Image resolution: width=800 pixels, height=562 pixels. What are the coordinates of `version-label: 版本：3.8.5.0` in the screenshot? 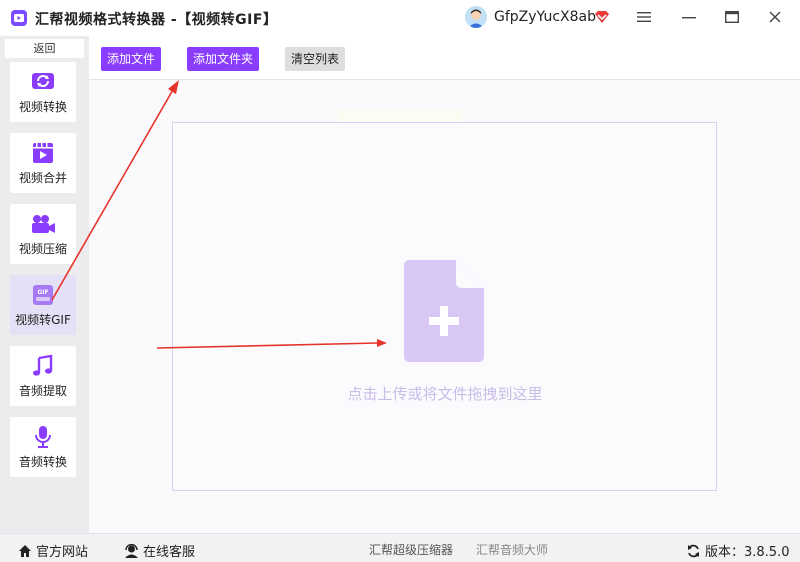 It's located at (747, 552).